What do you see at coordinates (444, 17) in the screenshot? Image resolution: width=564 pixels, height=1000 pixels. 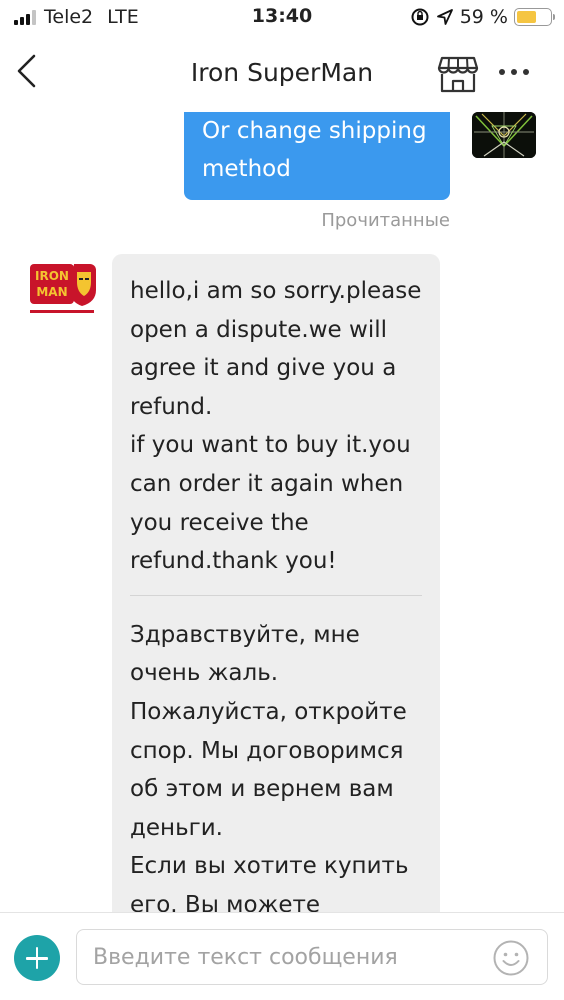 I see `location-arrow-icon` at bounding box center [444, 17].